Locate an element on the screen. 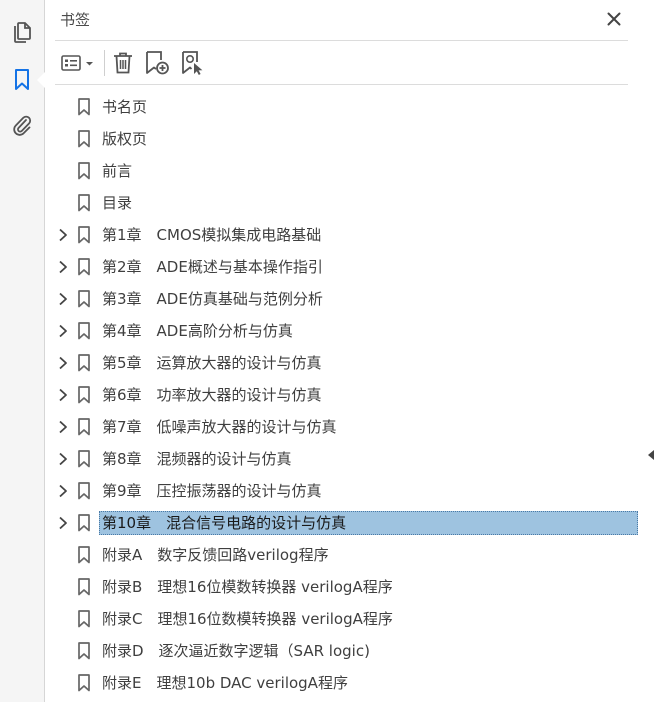  bookmark-label: 附录A 数字反馈回路verilog程序 is located at coordinates (215, 555).